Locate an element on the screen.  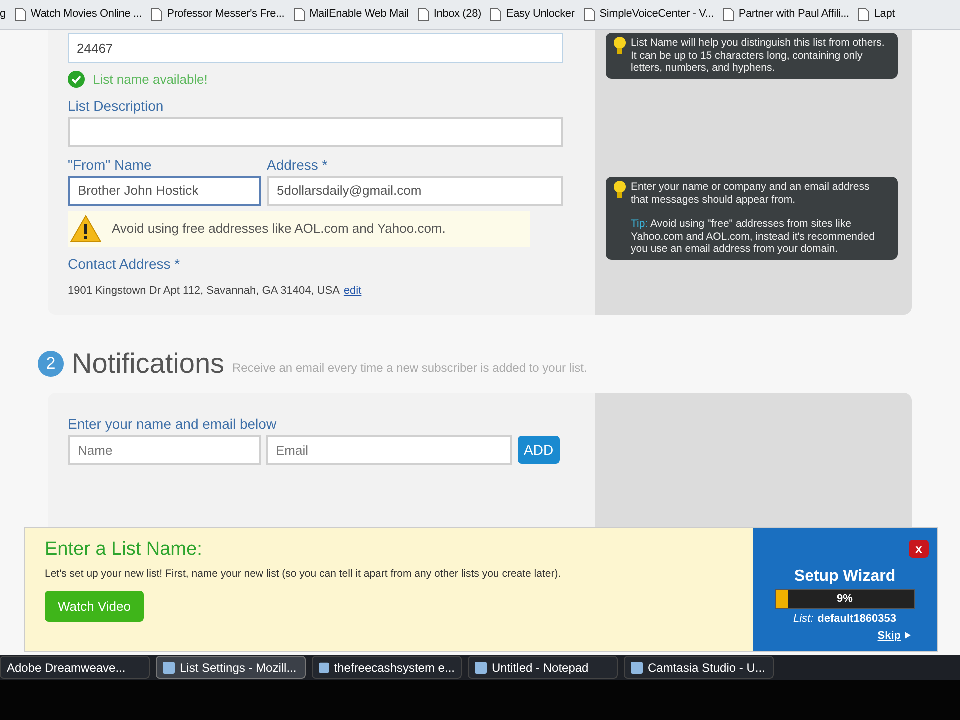
checkmark-icon is located at coordinates (76, 79).